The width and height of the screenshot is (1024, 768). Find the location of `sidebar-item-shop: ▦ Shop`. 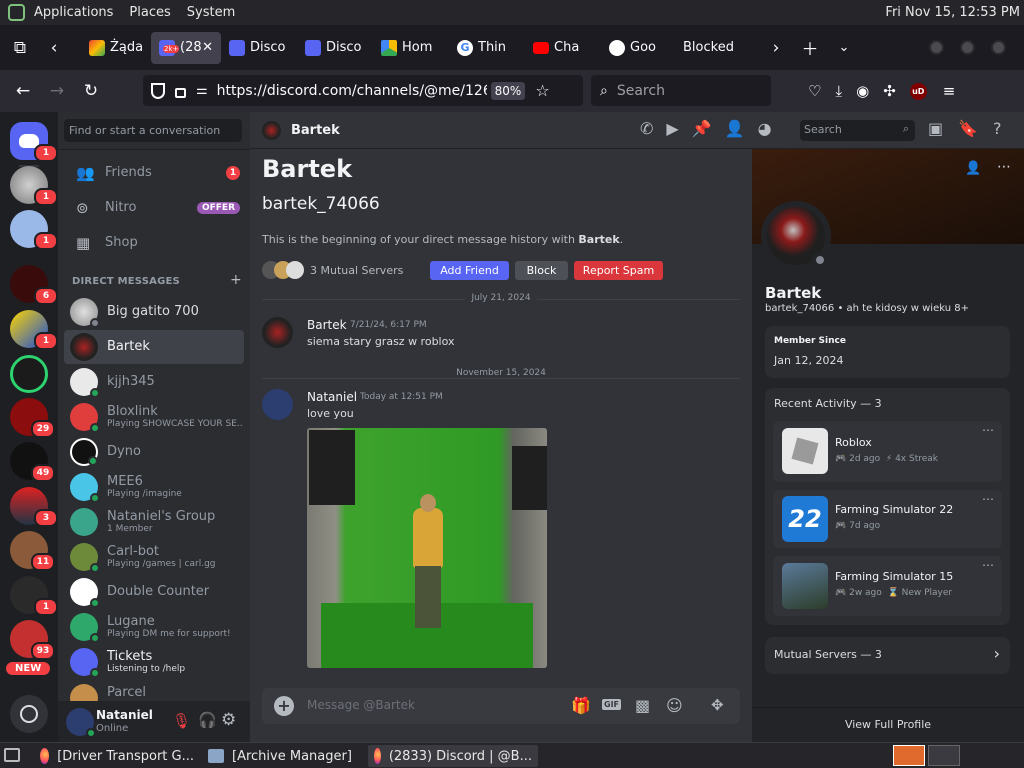

sidebar-item-shop: ▦ Shop is located at coordinates (154, 243).